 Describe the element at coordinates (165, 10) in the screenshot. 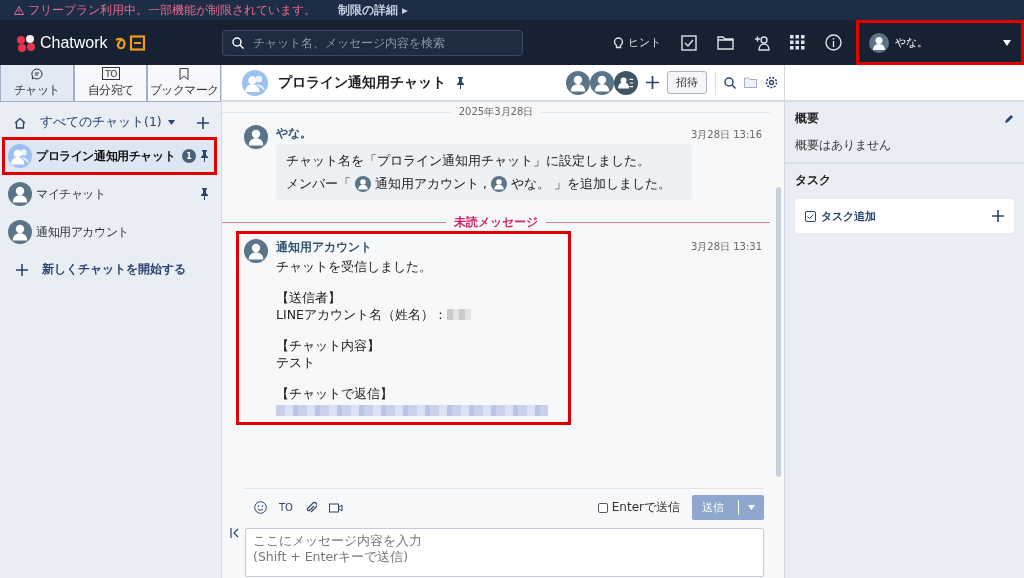

I see `plan-warning: フリープラン利用中。一部機能が制限されています。` at that location.